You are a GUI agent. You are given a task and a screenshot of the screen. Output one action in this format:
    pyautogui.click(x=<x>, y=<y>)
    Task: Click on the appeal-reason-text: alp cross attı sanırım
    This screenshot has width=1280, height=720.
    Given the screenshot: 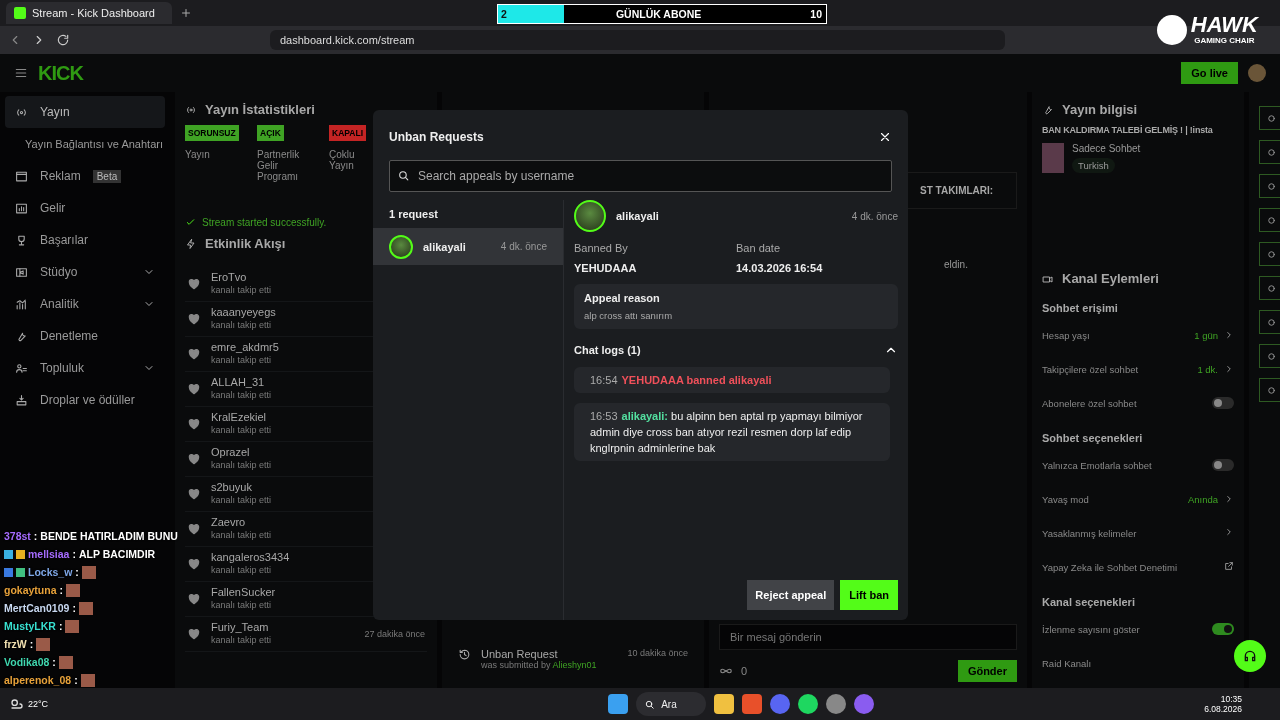 What is the action you would take?
    pyautogui.click(x=629, y=315)
    